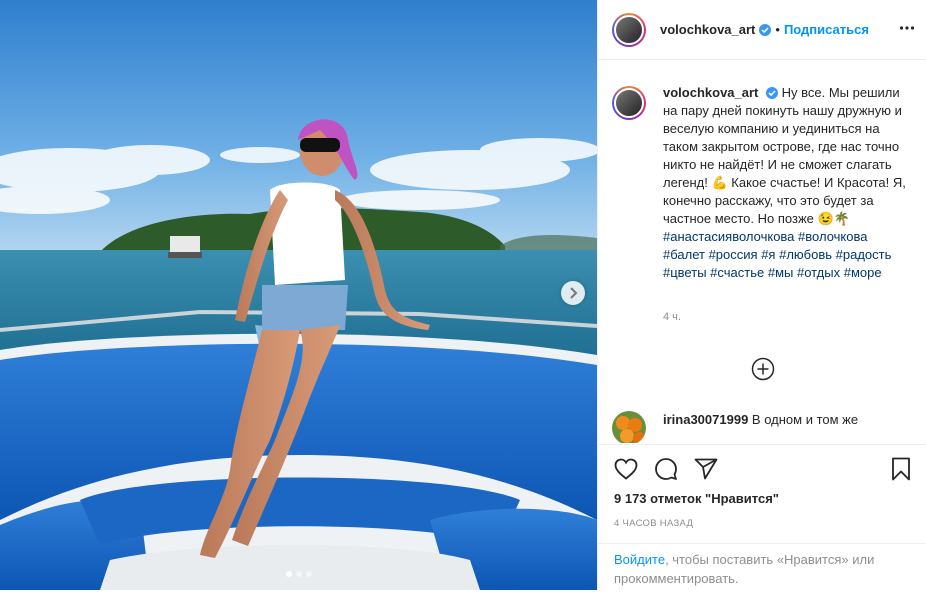  I want to click on more-icon, so click(907, 28).